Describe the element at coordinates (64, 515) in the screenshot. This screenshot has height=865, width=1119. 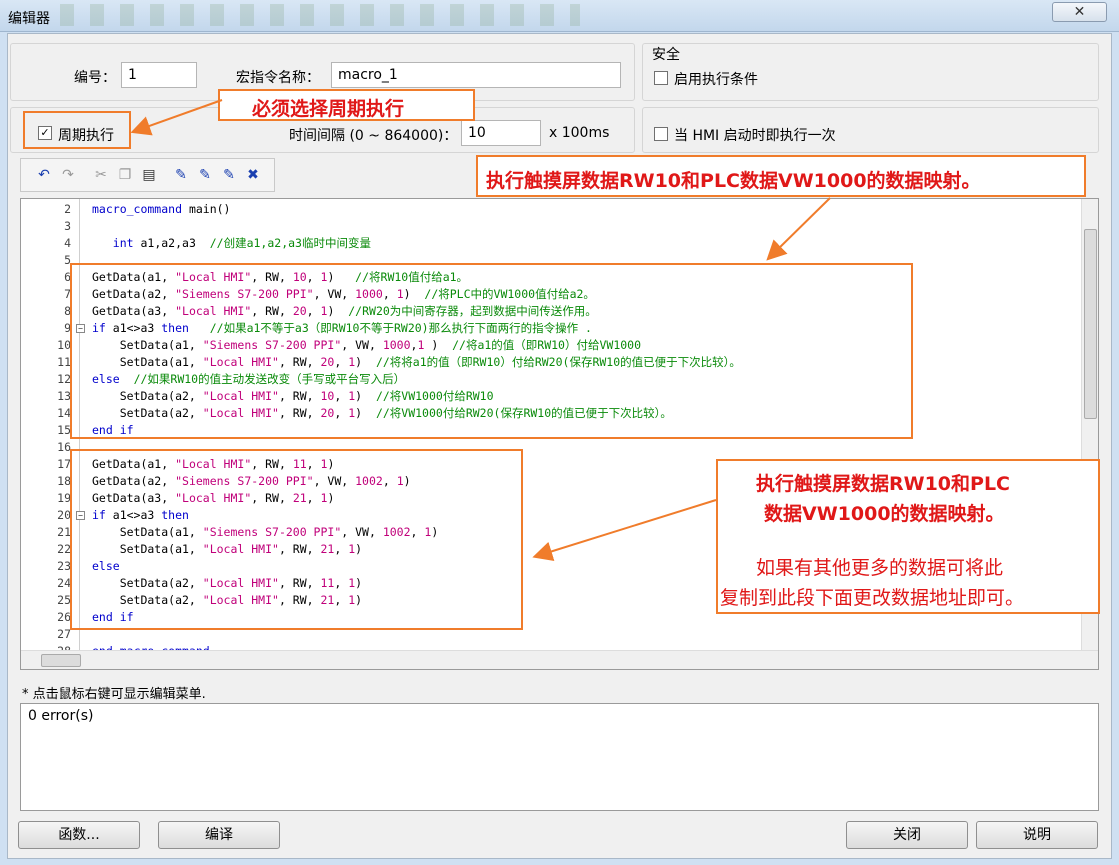
I see `line-number: 20` at that location.